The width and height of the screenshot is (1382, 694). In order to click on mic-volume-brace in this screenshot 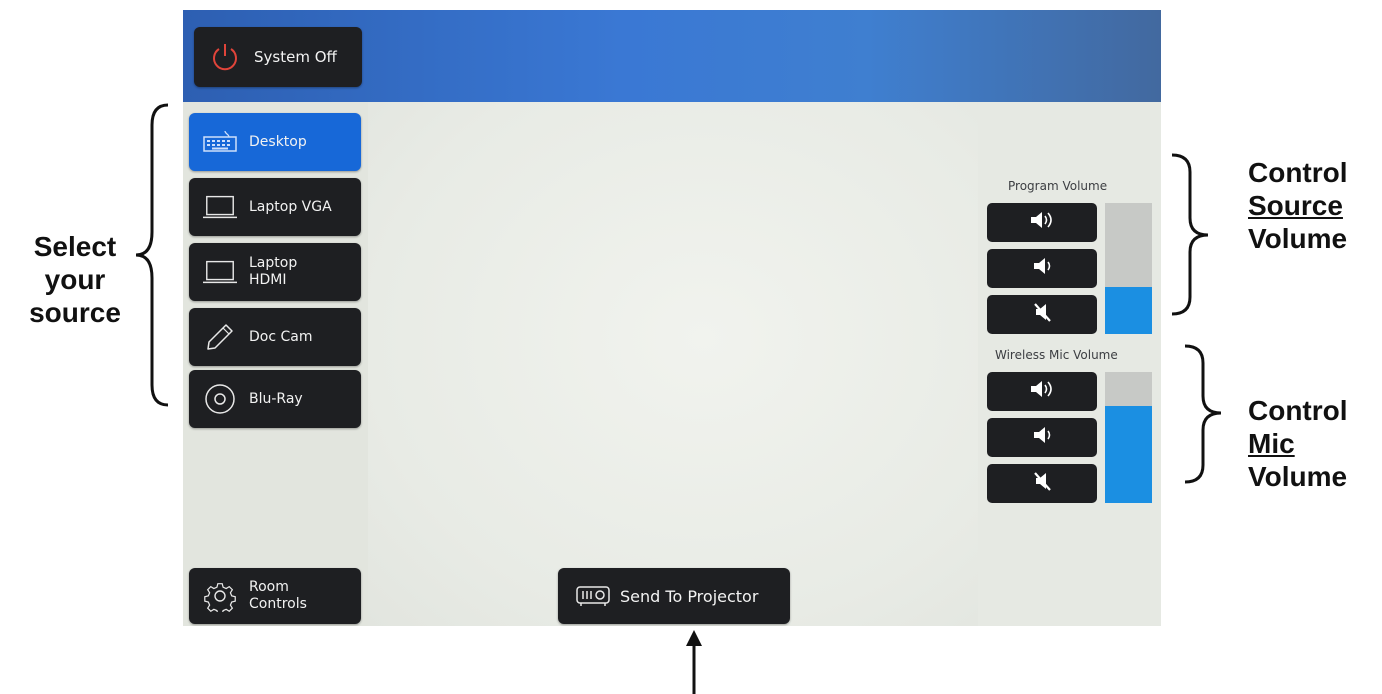, I will do `click(1203, 414)`.